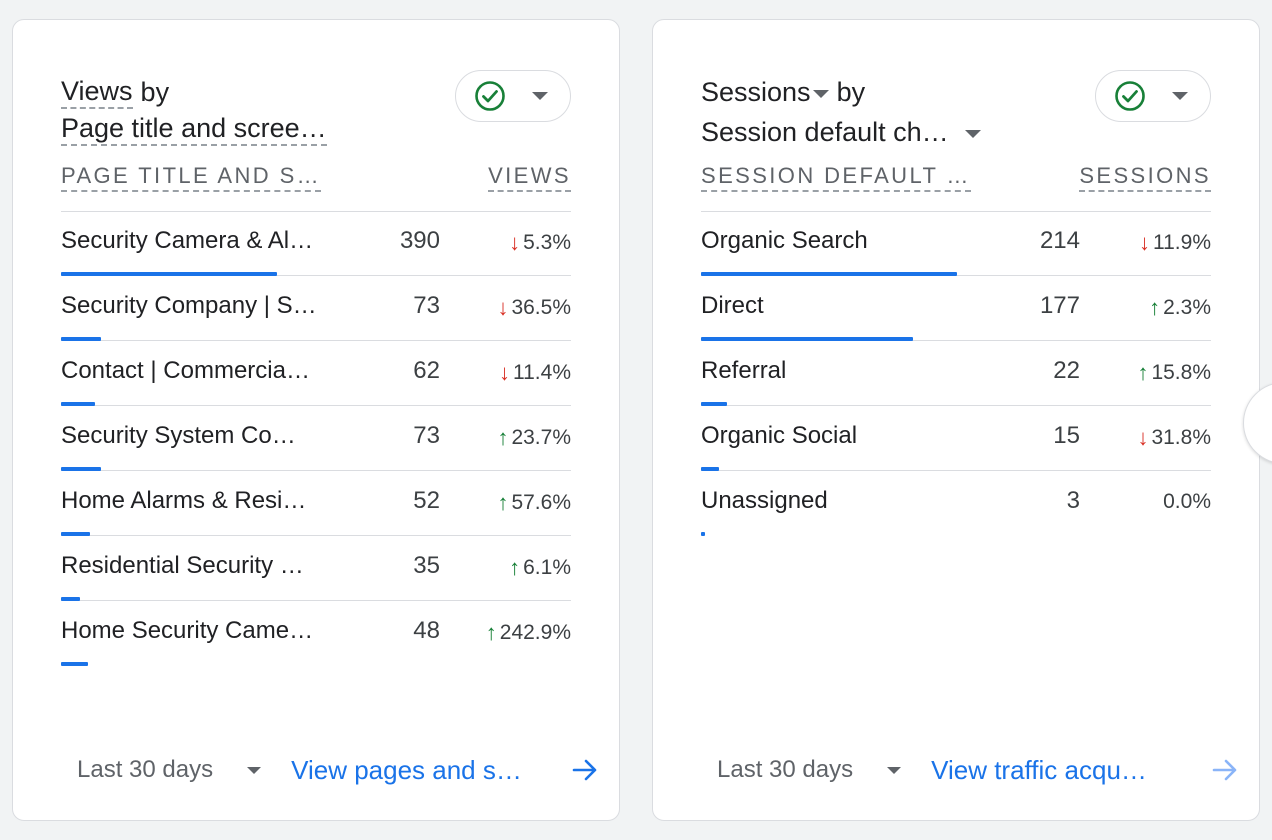  I want to click on check-circle-icon, so click(490, 96).